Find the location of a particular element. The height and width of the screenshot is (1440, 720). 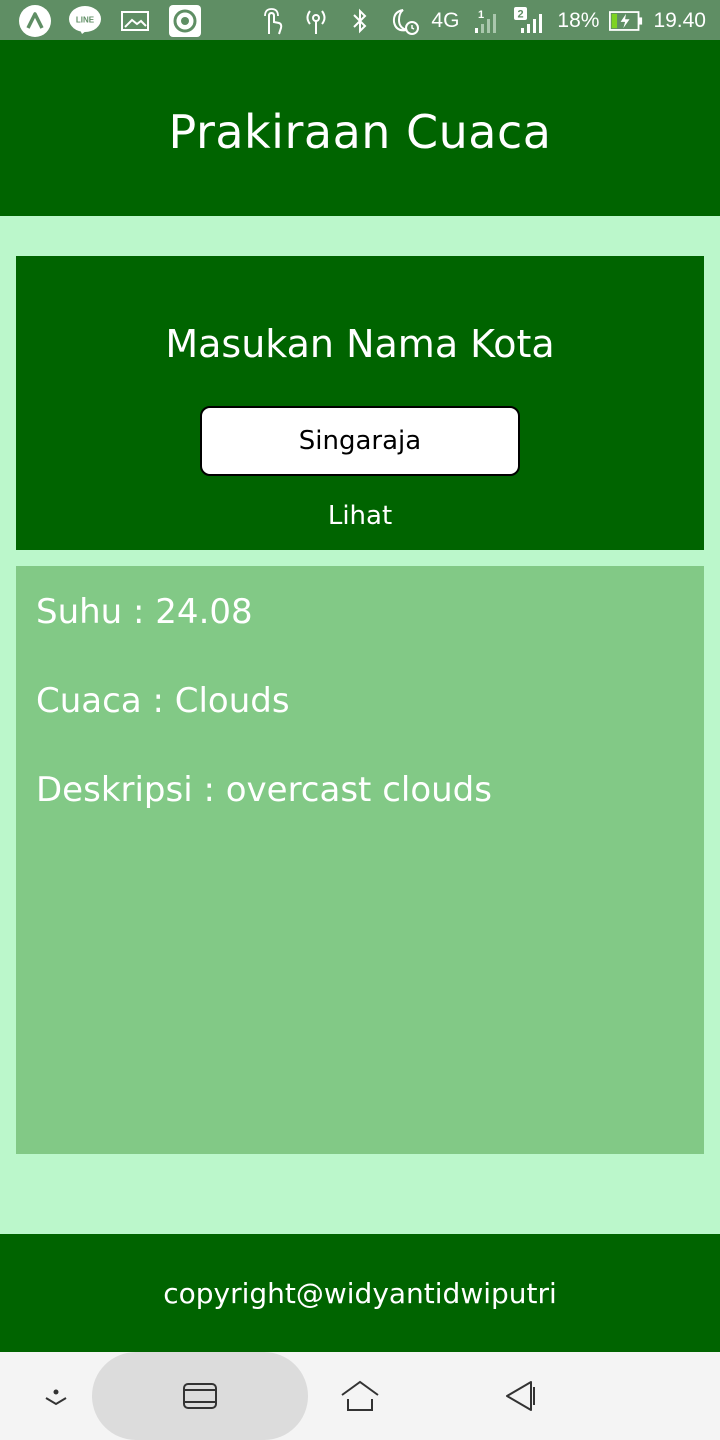

status-bar-divider is located at coordinates (360, 44).